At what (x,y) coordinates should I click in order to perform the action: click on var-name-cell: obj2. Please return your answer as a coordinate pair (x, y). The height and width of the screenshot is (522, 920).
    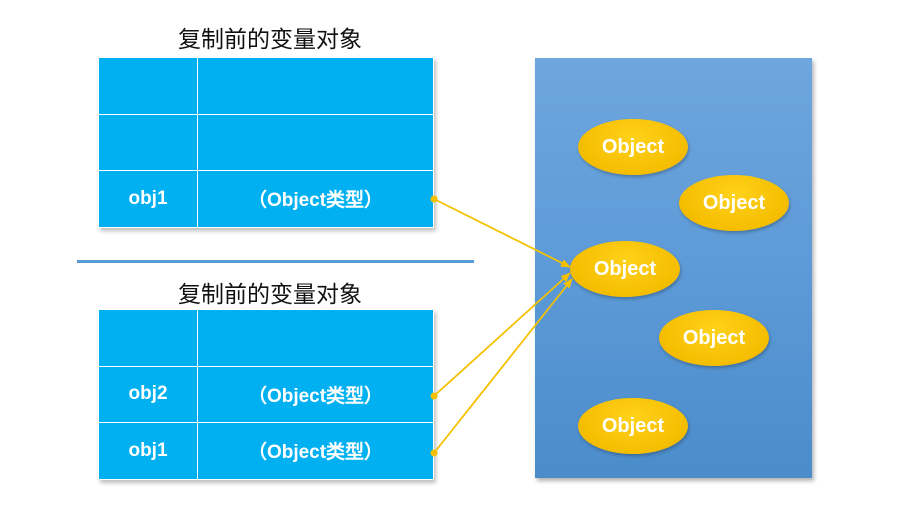
    Looking at the image, I should click on (148, 394).